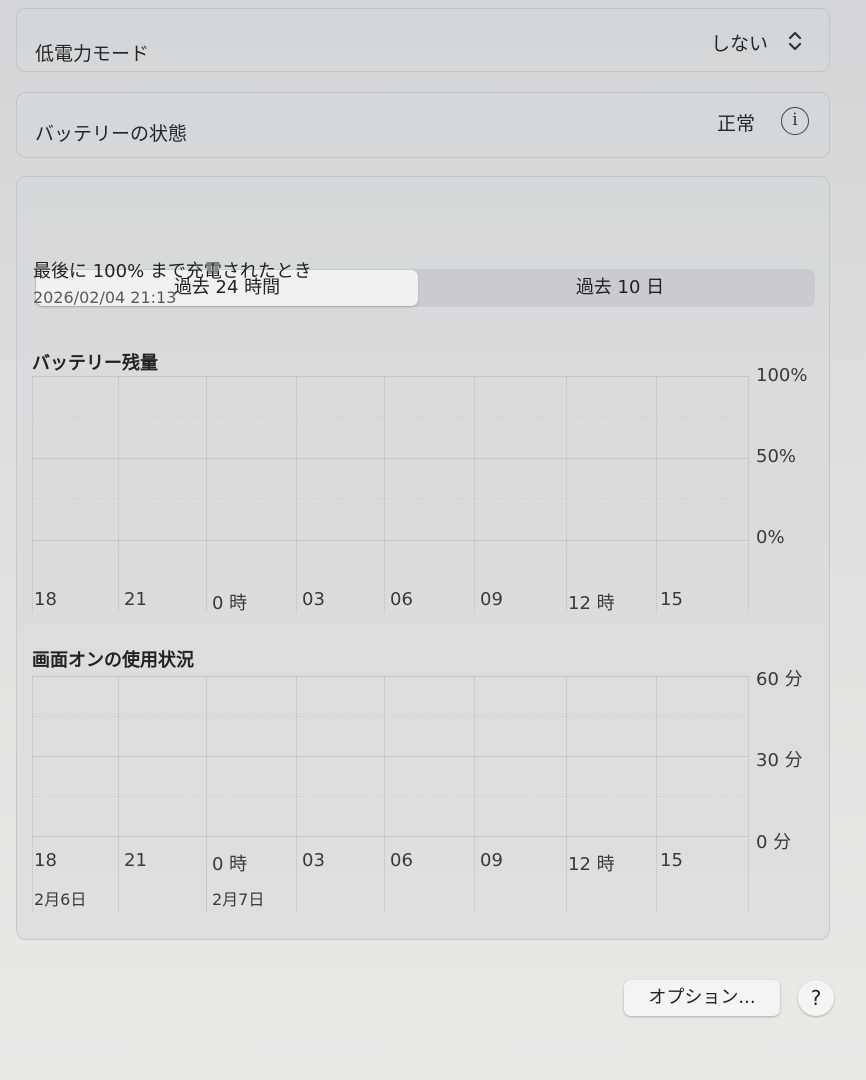 The height and width of the screenshot is (1080, 866). What do you see at coordinates (779, 760) in the screenshot?
I see `y-tick-label: 30 分` at bounding box center [779, 760].